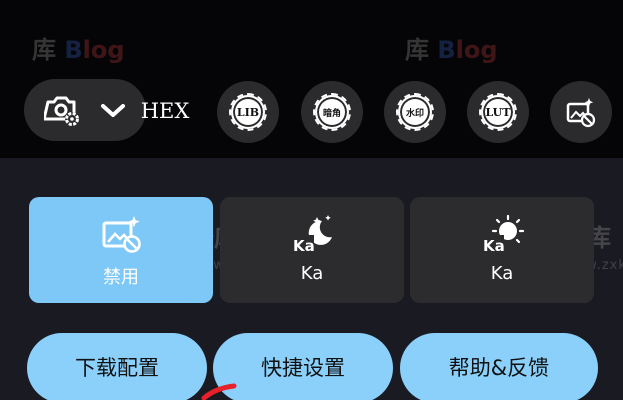  What do you see at coordinates (499, 366) in the screenshot?
I see `help-feedback-button: 帮助&反馈` at bounding box center [499, 366].